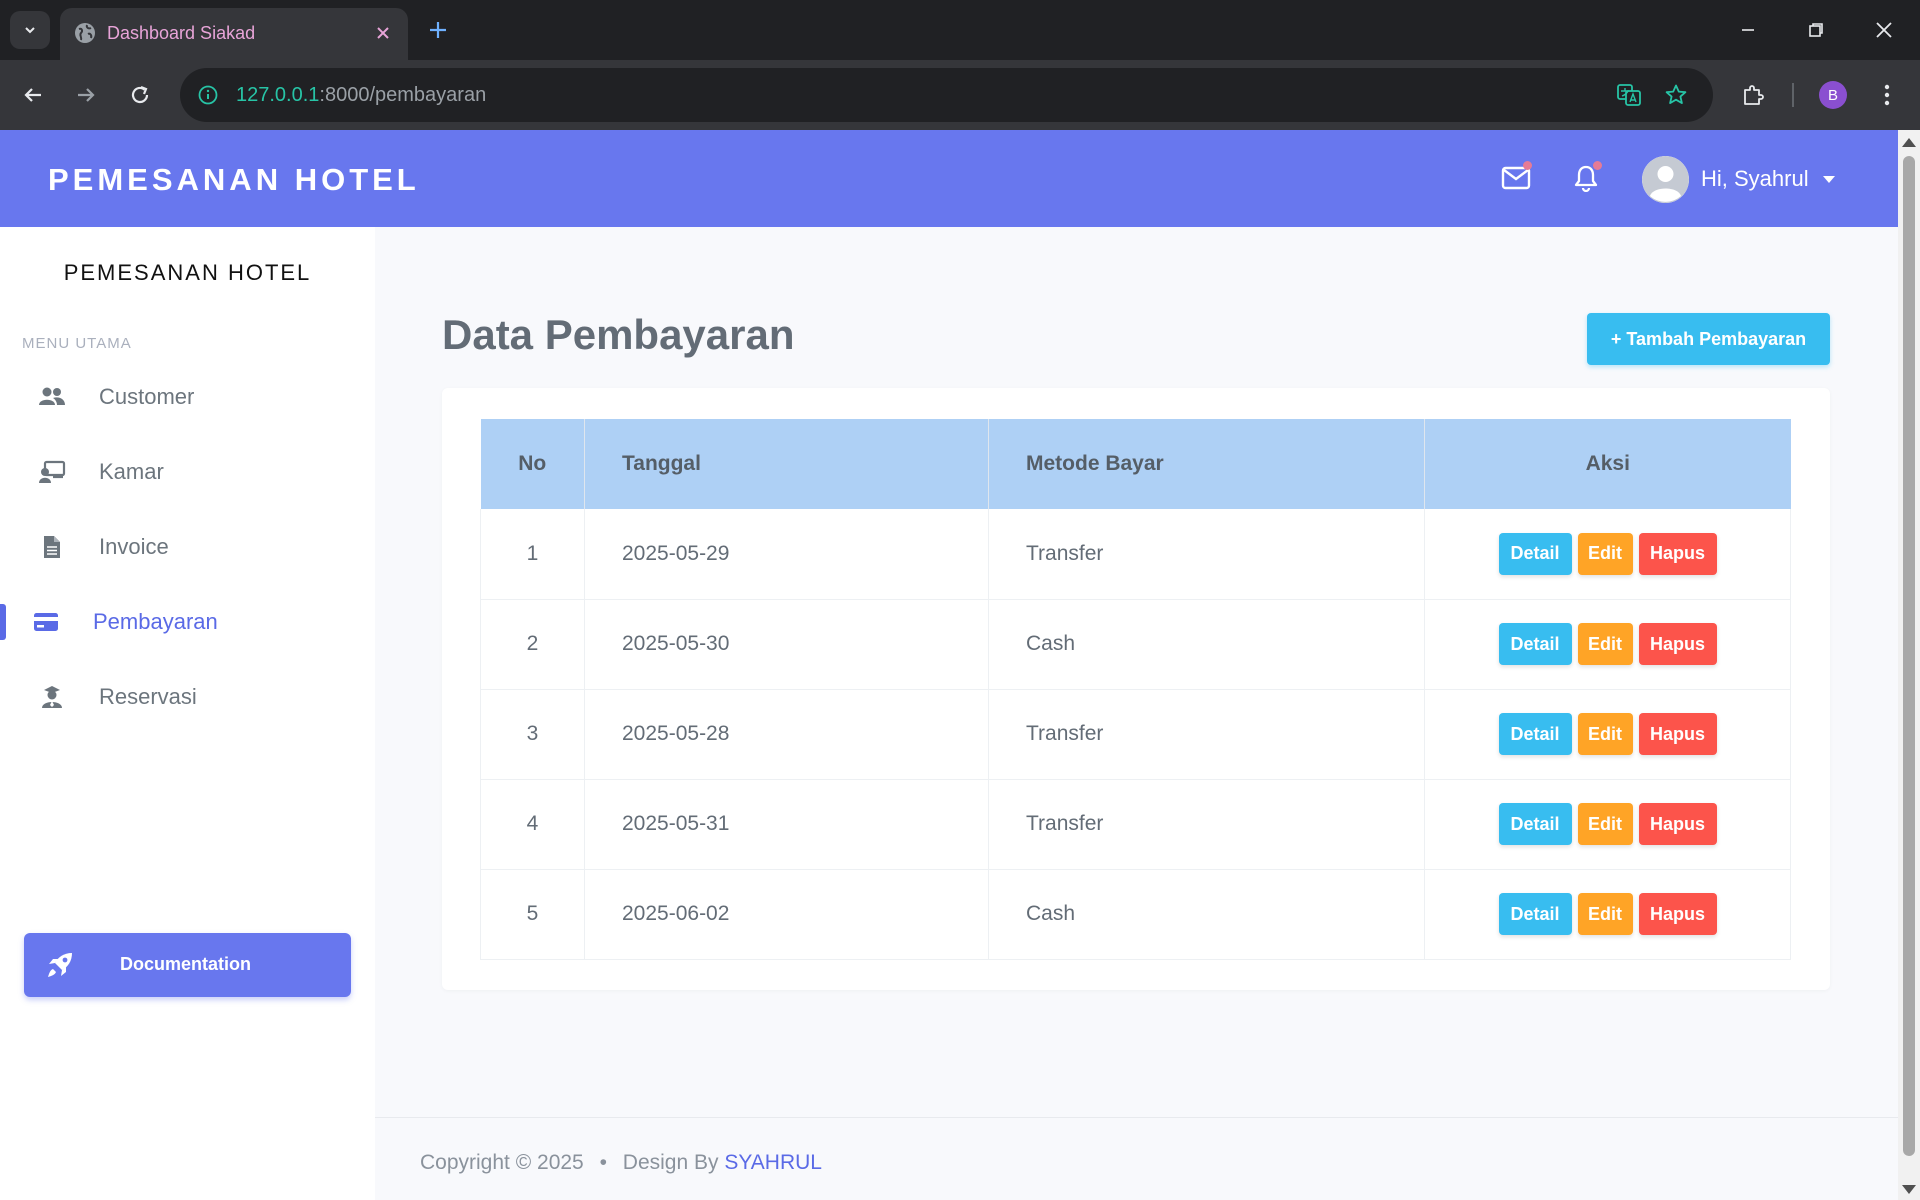 The height and width of the screenshot is (1200, 1920). What do you see at coordinates (1755, 178) in the screenshot?
I see `user-greeting: Hi, Syahrul` at bounding box center [1755, 178].